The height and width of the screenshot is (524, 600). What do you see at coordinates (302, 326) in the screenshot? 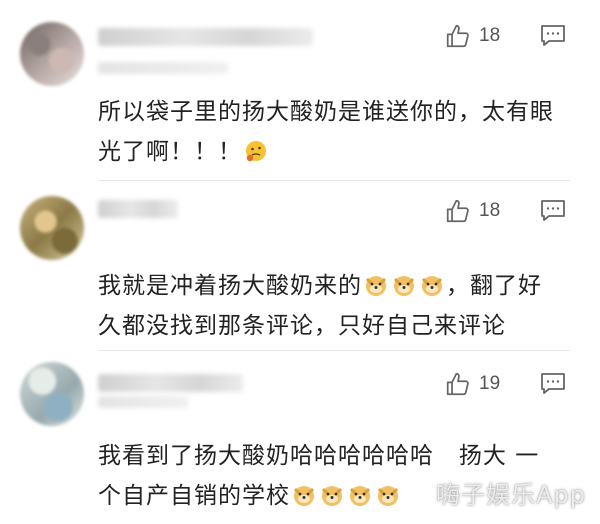
I see `comment-body-part: 久都没找到那条评论，只好自己来评论` at bounding box center [302, 326].